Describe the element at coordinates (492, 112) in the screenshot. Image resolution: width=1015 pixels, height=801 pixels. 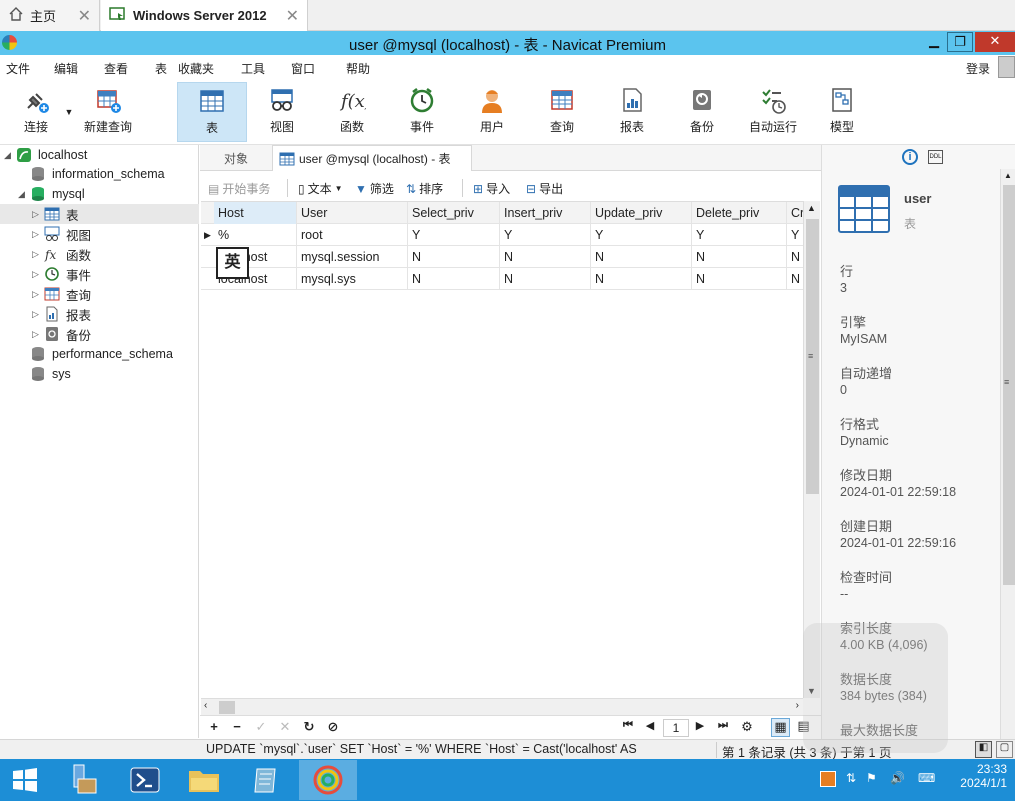
I see `toolbar-user-button: 用户` at that location.